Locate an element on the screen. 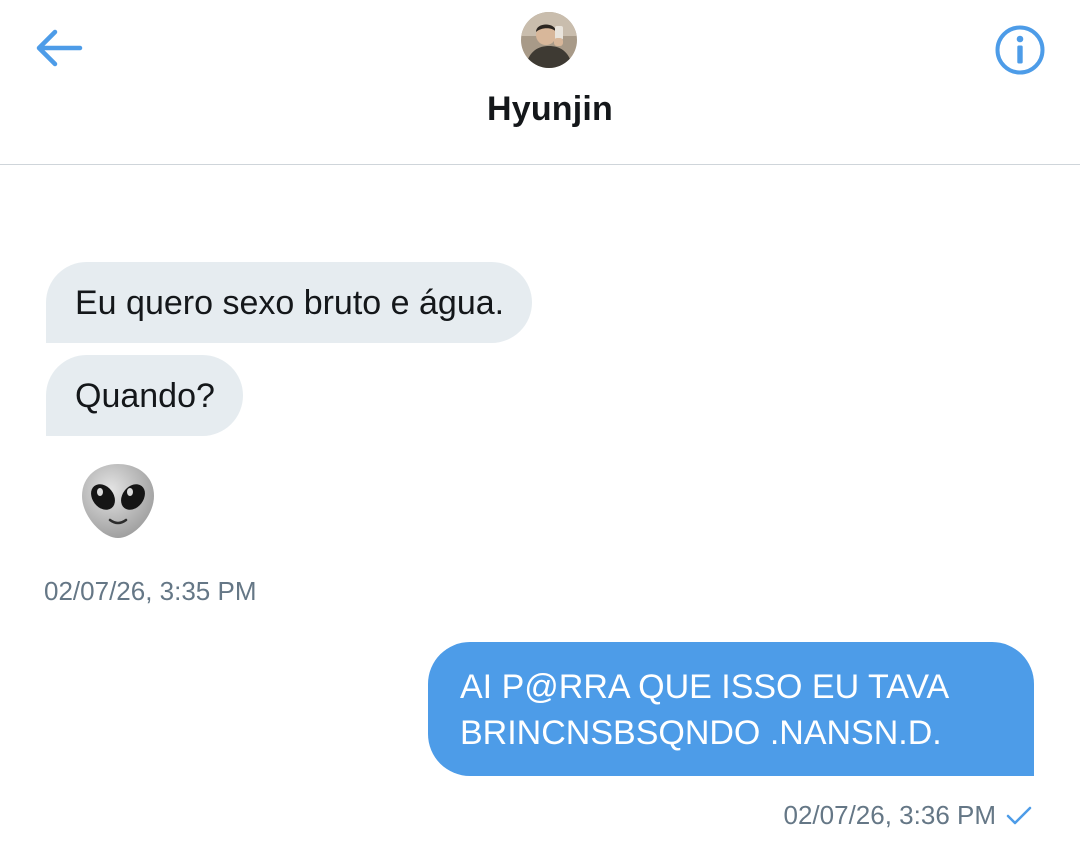 Image resolution: width=1080 pixels, height=864 pixels. info-circle-icon is located at coordinates (1020, 50).